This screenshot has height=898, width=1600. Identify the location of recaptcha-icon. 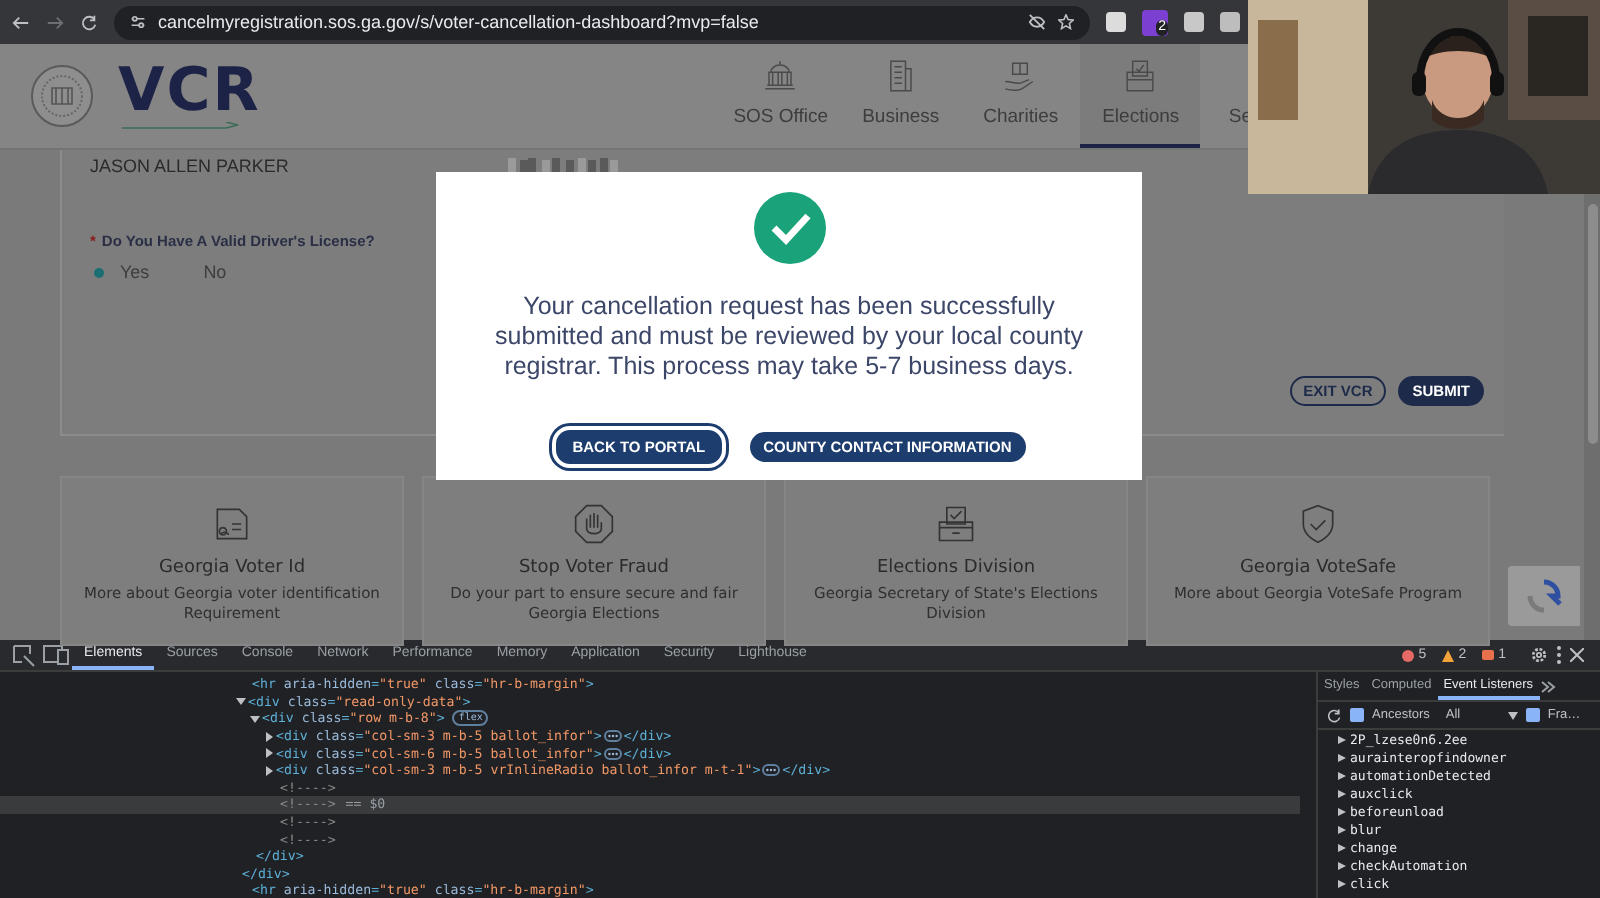
(1544, 596).